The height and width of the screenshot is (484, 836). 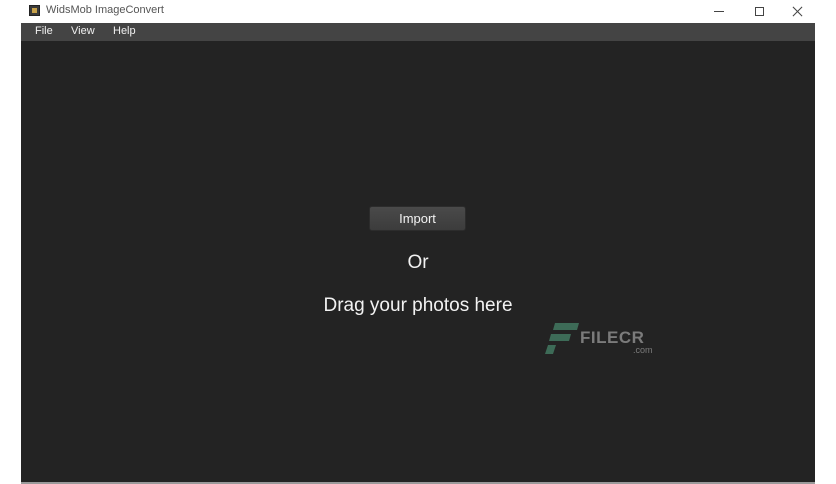 I want to click on menu-file: File, so click(x=44, y=31).